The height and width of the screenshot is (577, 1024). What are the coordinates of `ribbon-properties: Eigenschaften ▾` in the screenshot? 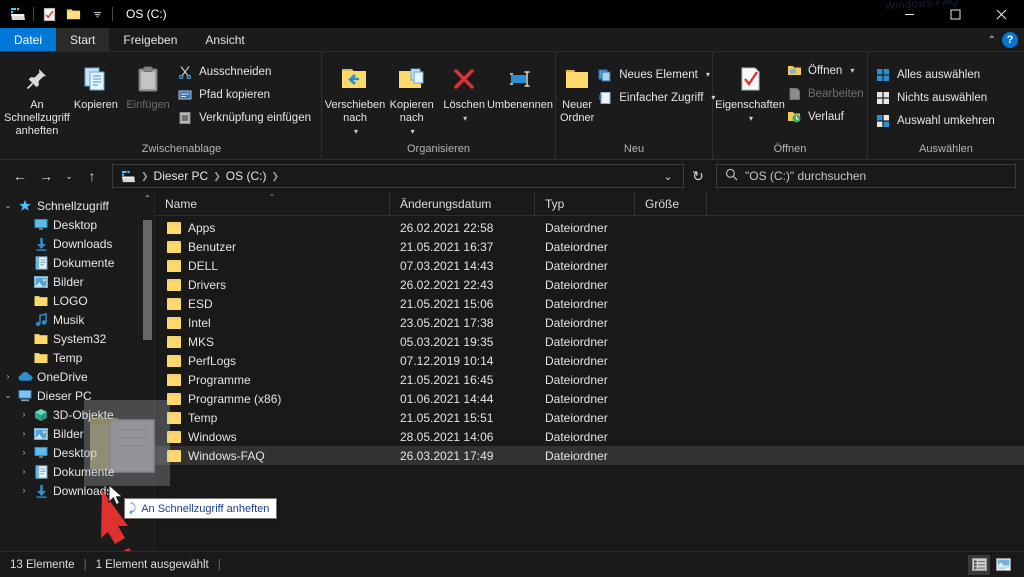 It's located at (750, 90).